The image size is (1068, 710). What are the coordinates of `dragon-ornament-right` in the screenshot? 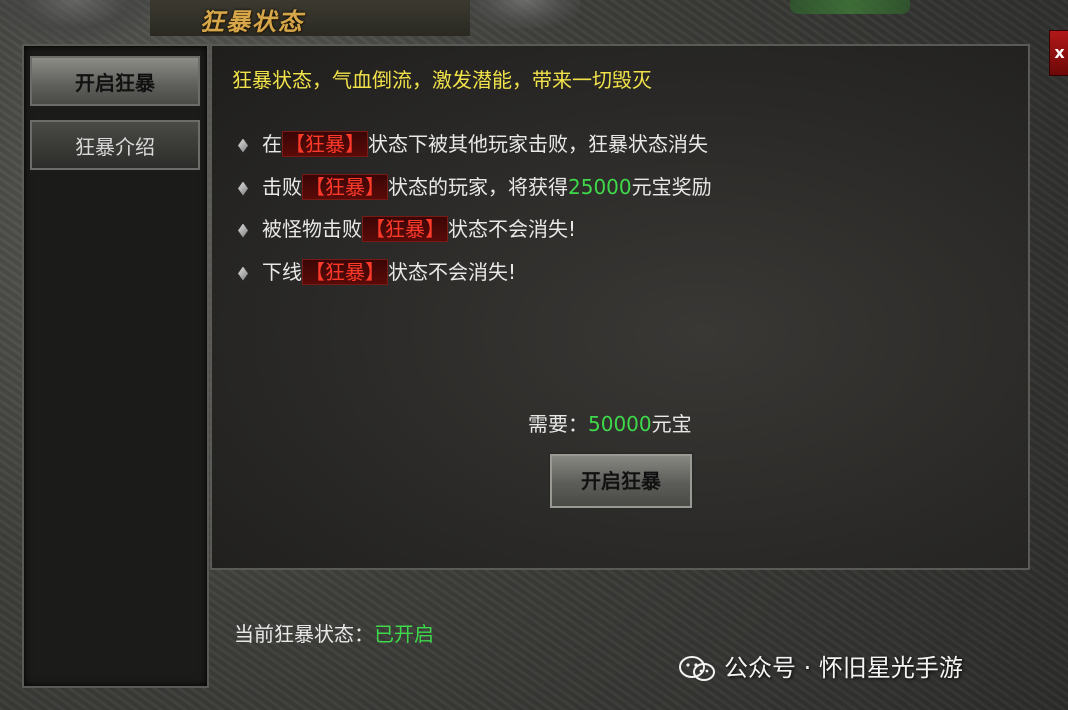 It's located at (525, 14).